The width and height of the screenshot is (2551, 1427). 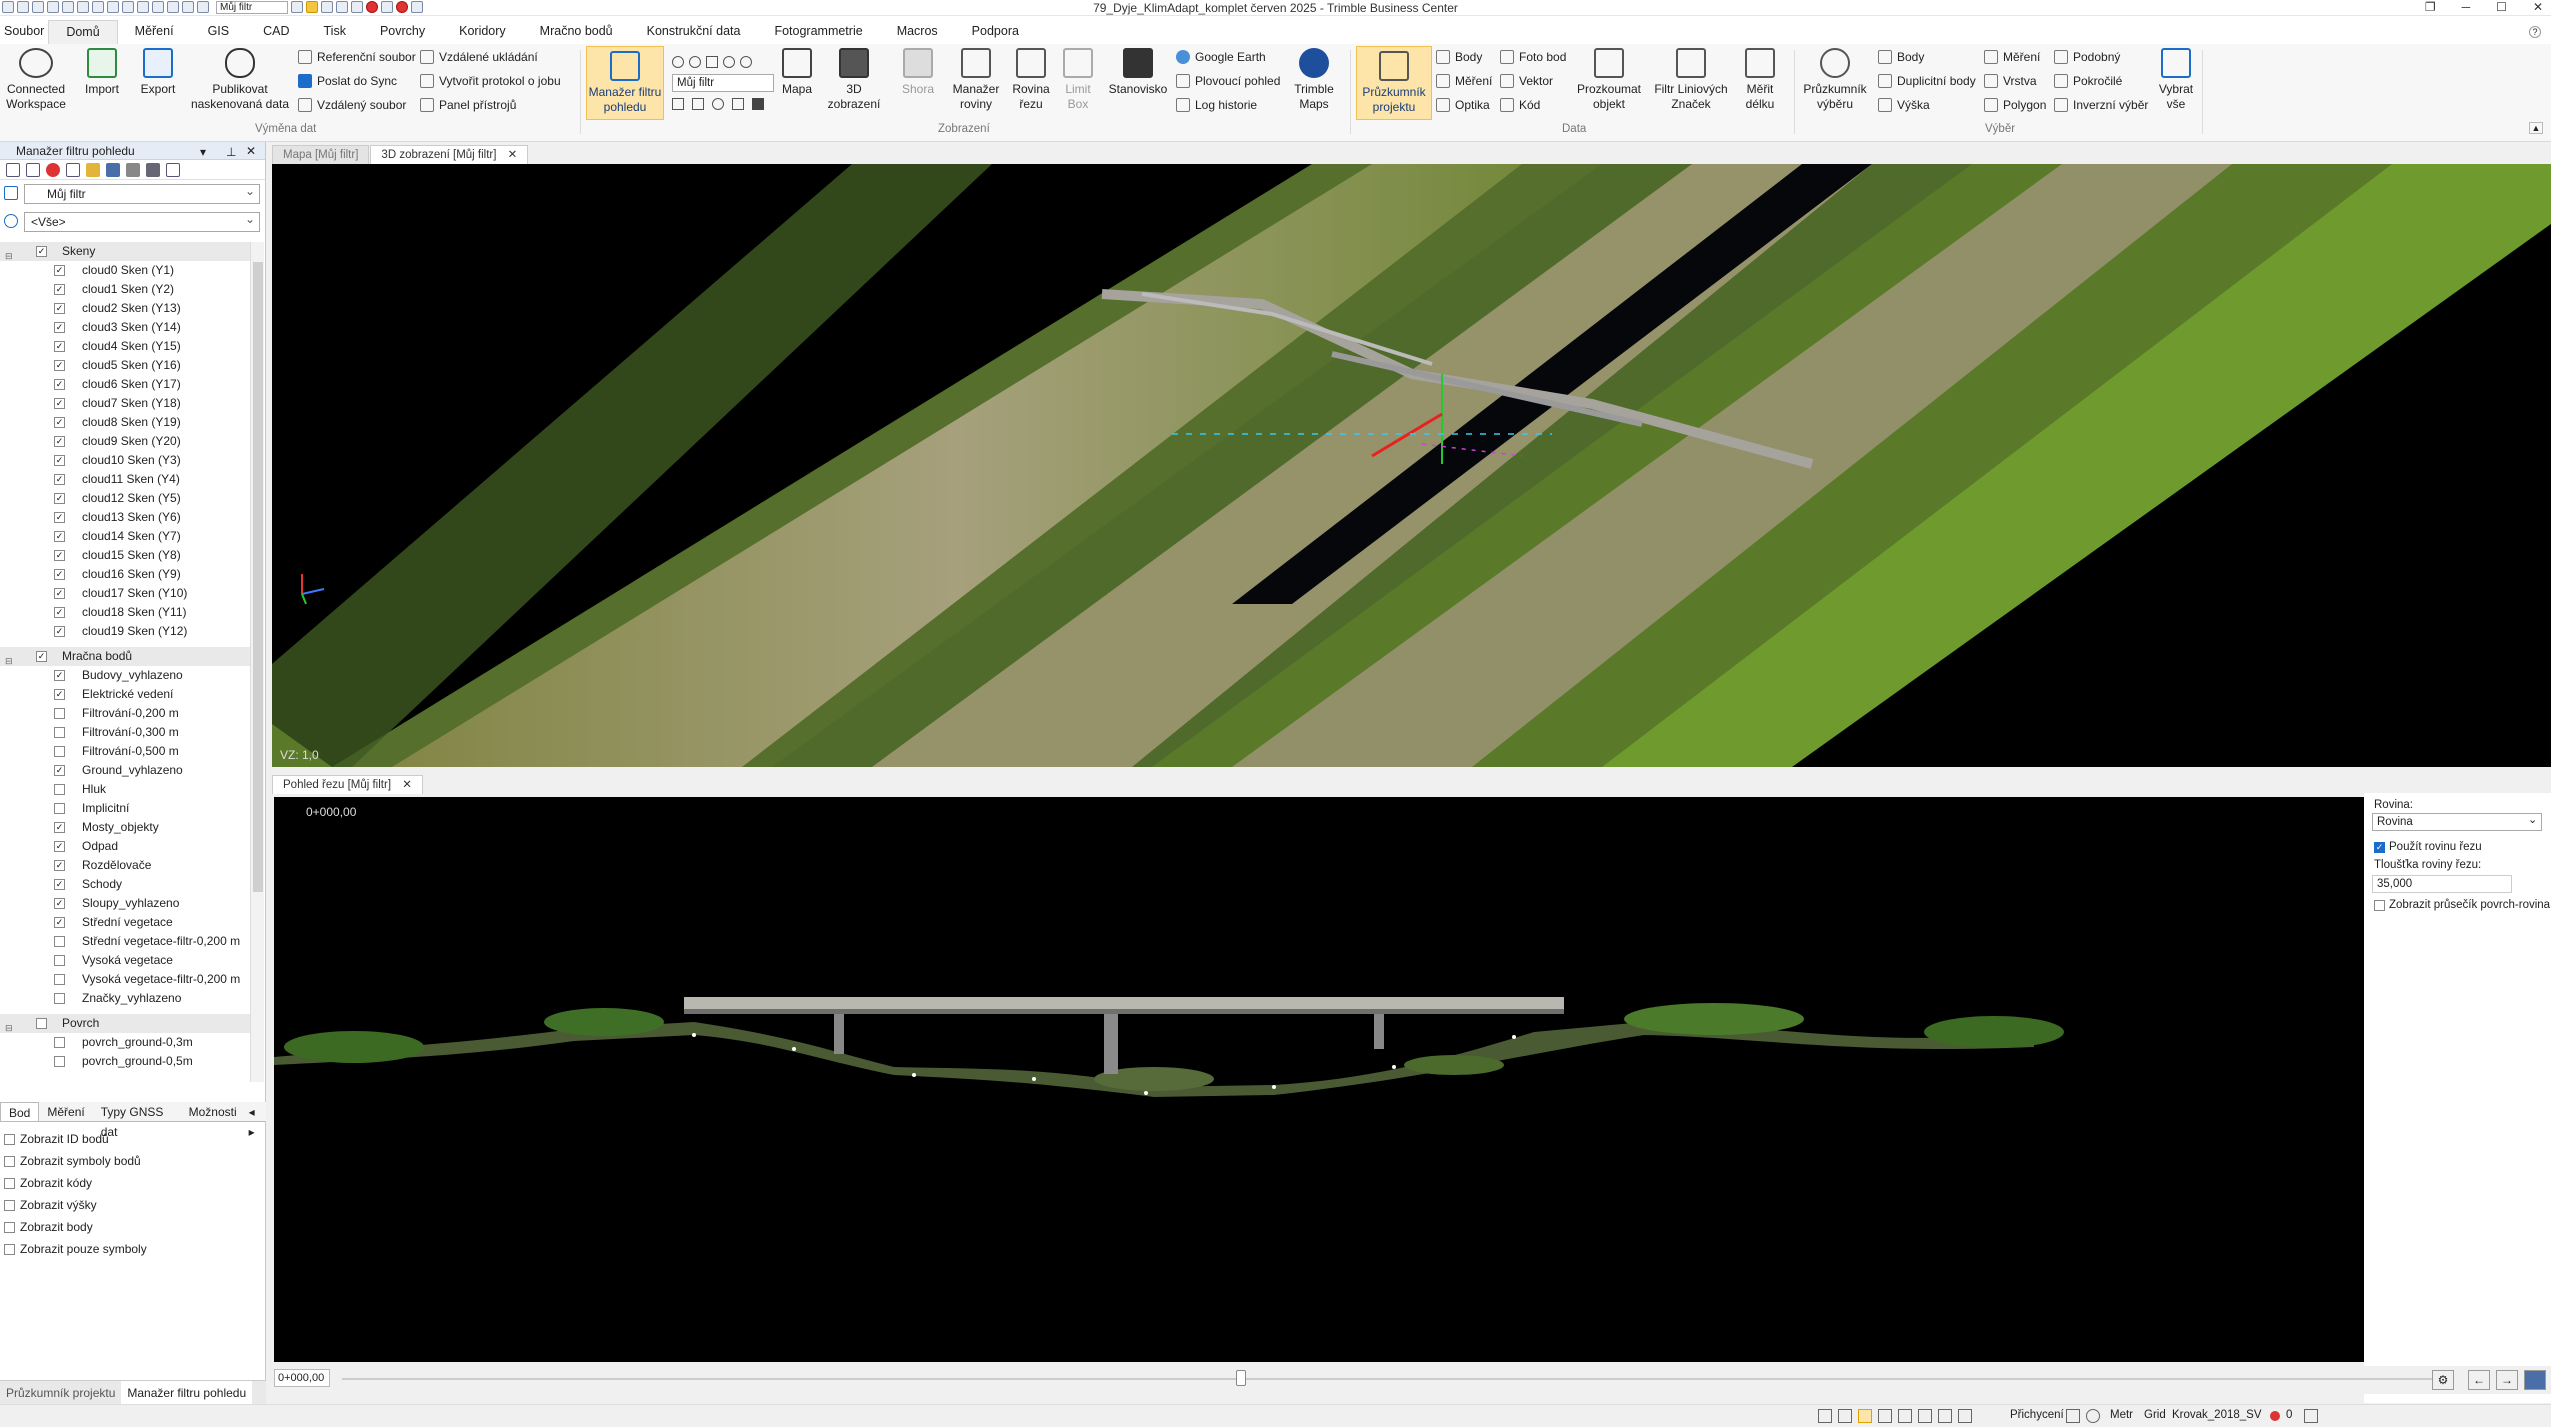 What do you see at coordinates (102, 72) in the screenshot?
I see `import-button: Import` at bounding box center [102, 72].